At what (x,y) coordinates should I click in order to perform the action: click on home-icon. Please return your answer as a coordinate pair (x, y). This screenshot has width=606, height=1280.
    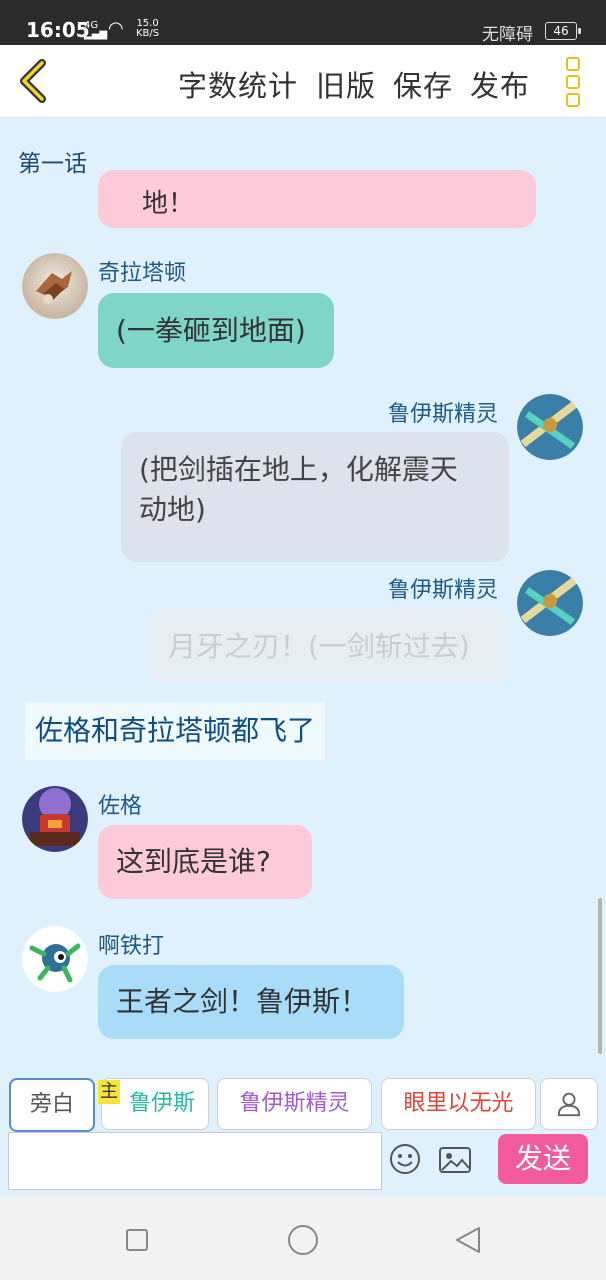
    Looking at the image, I should click on (303, 1240).